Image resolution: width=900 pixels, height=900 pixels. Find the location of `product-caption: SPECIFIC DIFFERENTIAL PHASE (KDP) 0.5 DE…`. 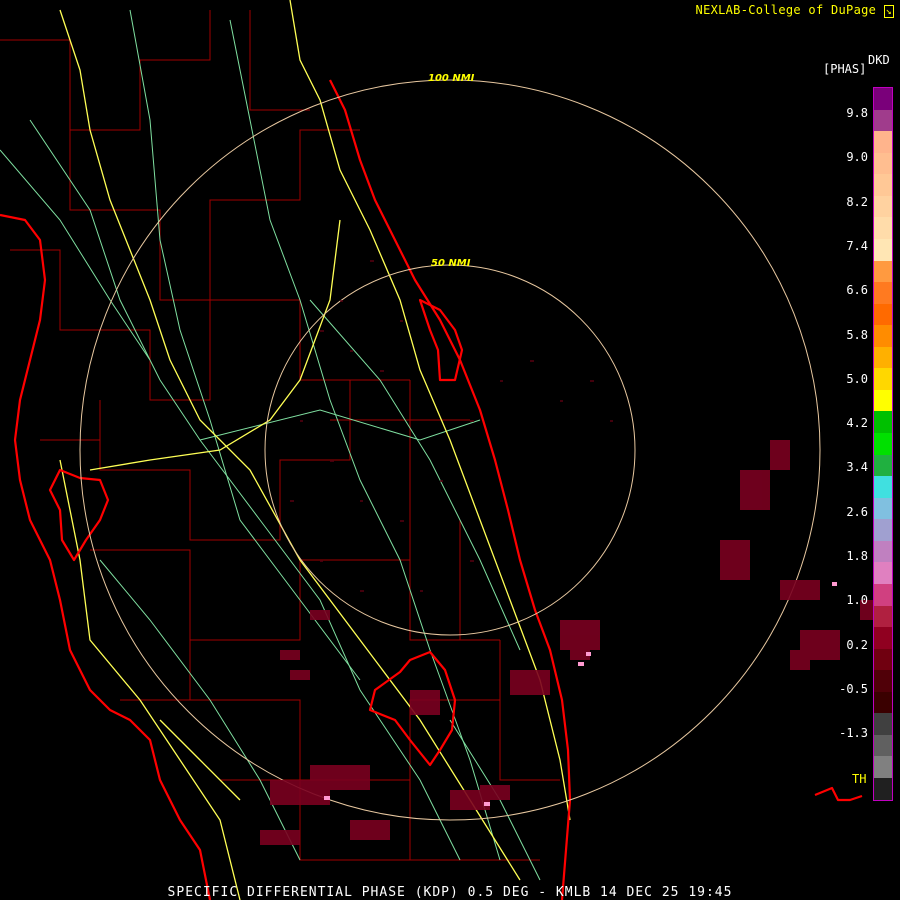

product-caption: SPECIFIC DIFFERENTIAL PHASE (KDP) 0.5 DE… is located at coordinates (450, 892).